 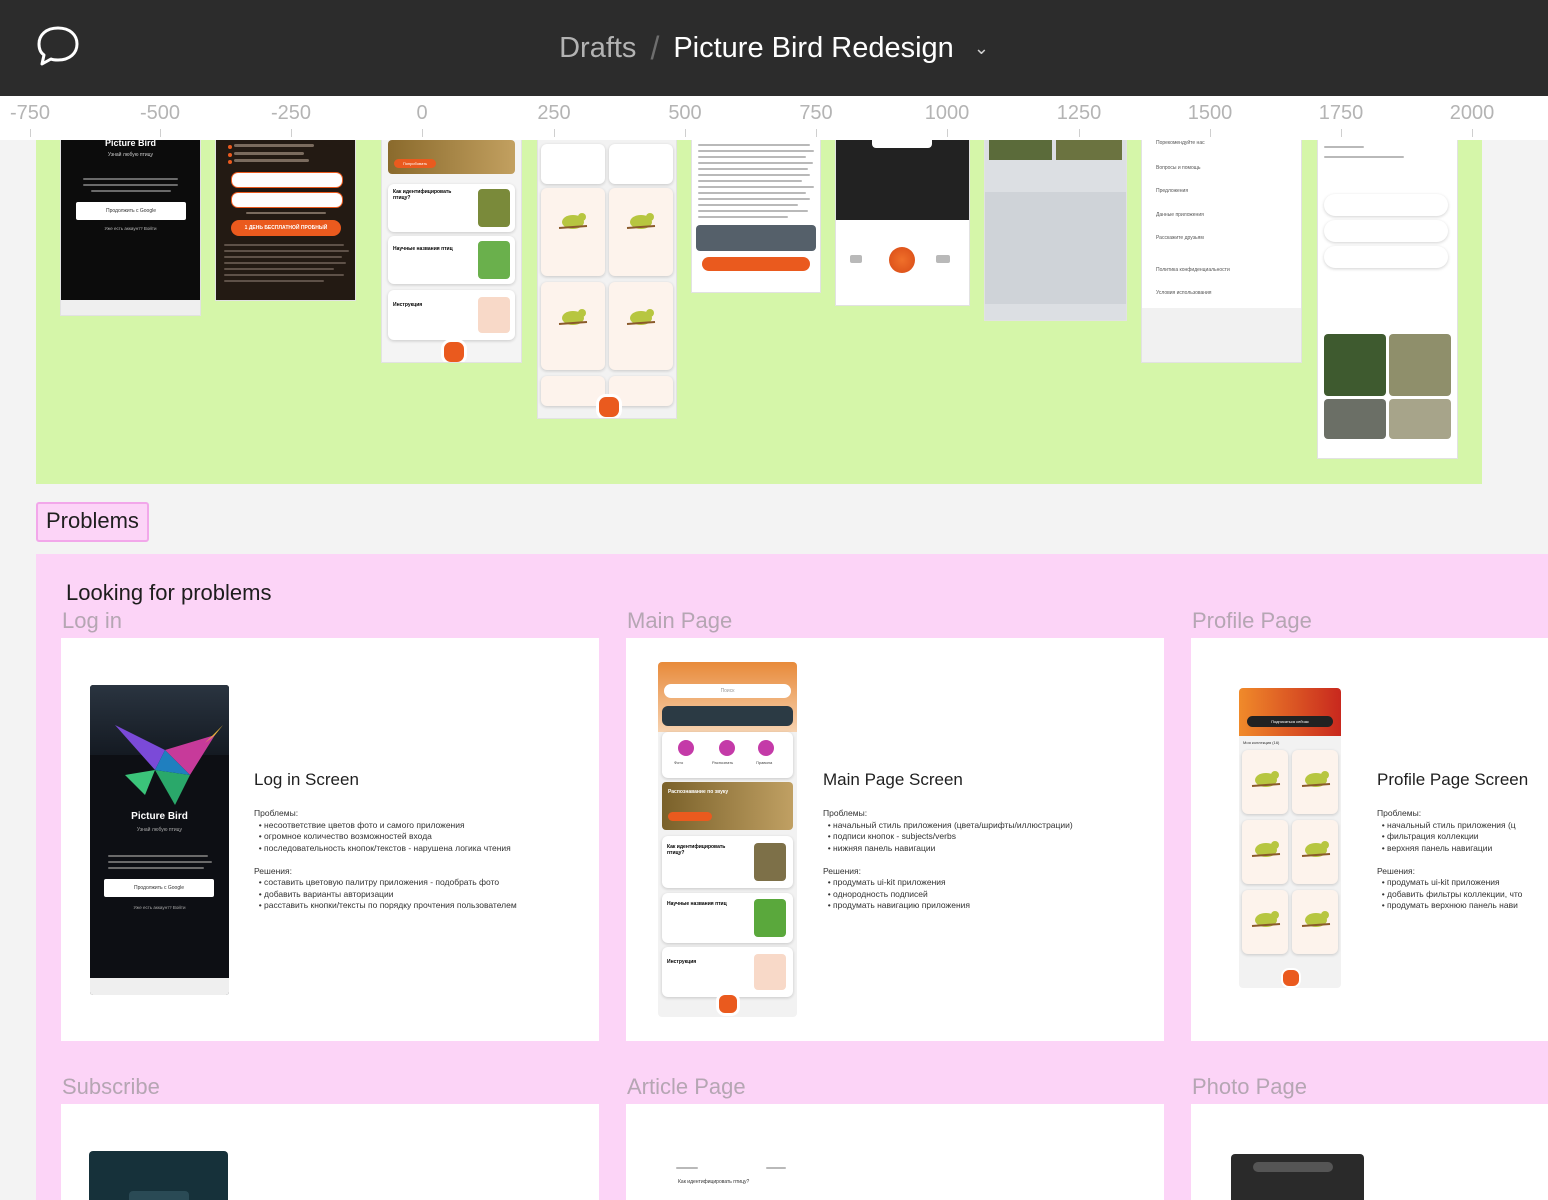 What do you see at coordinates (764, 762) in the screenshot?
I see `main-btn-label: Правила` at bounding box center [764, 762].